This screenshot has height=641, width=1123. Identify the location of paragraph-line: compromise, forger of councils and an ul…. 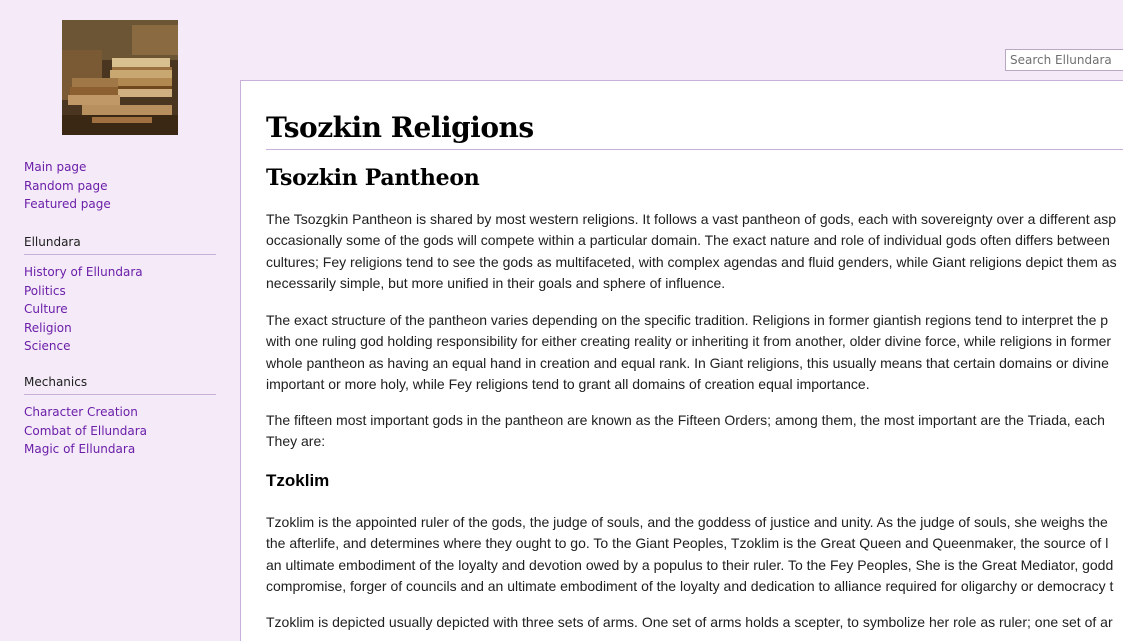
(690, 585).